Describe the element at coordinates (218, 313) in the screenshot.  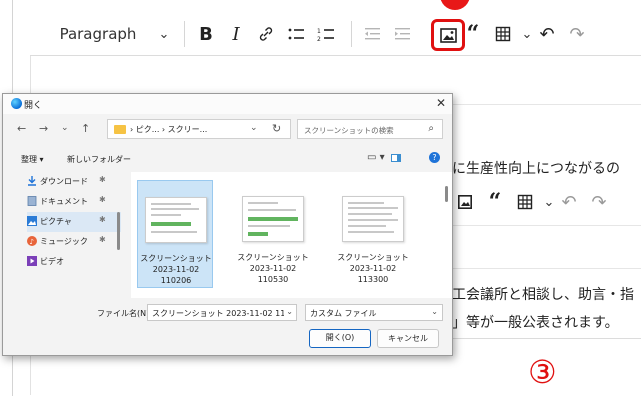
I see `filename-value: スクリーンショット 2023-11-02 11020` at that location.